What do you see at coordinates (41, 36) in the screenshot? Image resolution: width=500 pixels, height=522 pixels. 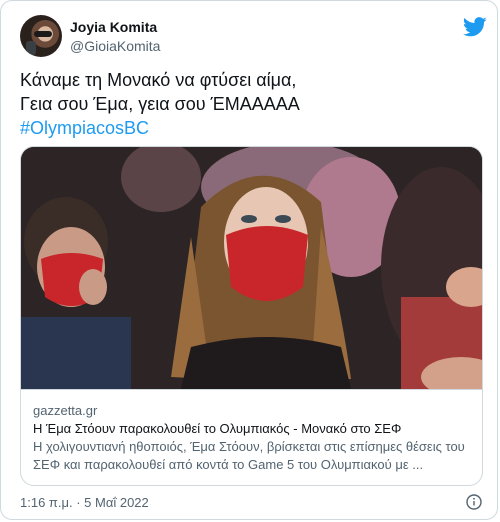 I see `author-avatar` at bounding box center [41, 36].